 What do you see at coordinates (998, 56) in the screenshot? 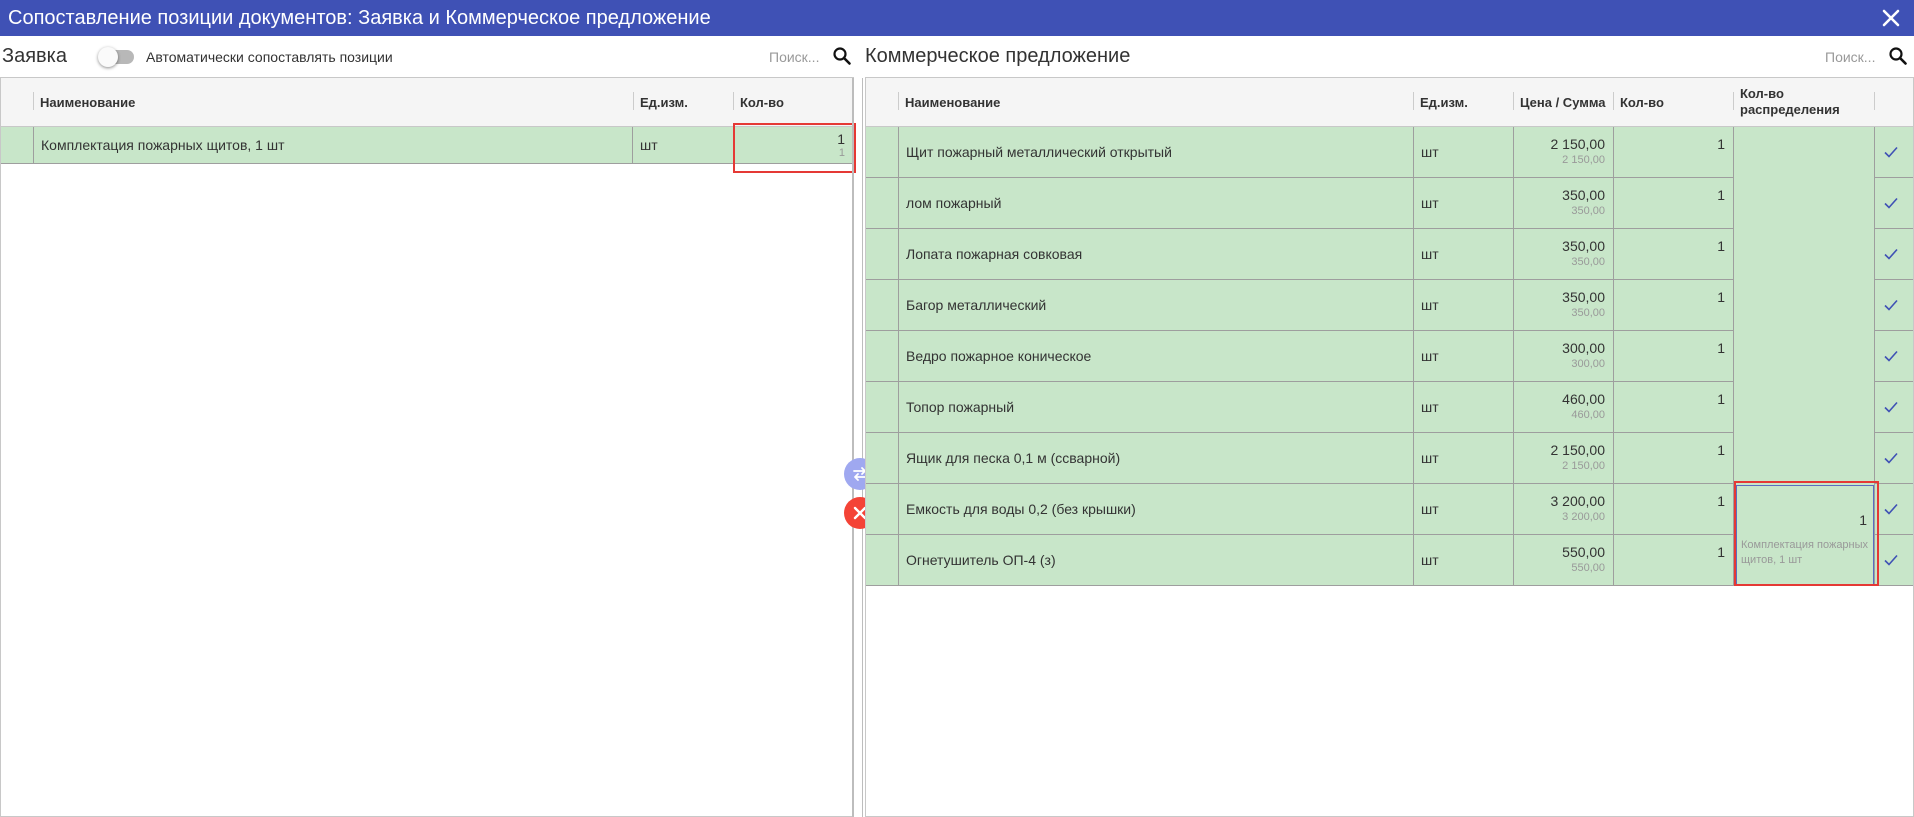
I see `right-pane-title: Коммерческое предложение` at bounding box center [998, 56].